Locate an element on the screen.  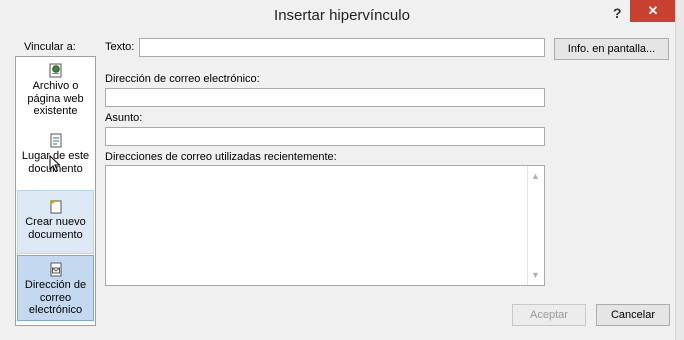
sidebar-item-label: documento is located at coordinates (55, 234).